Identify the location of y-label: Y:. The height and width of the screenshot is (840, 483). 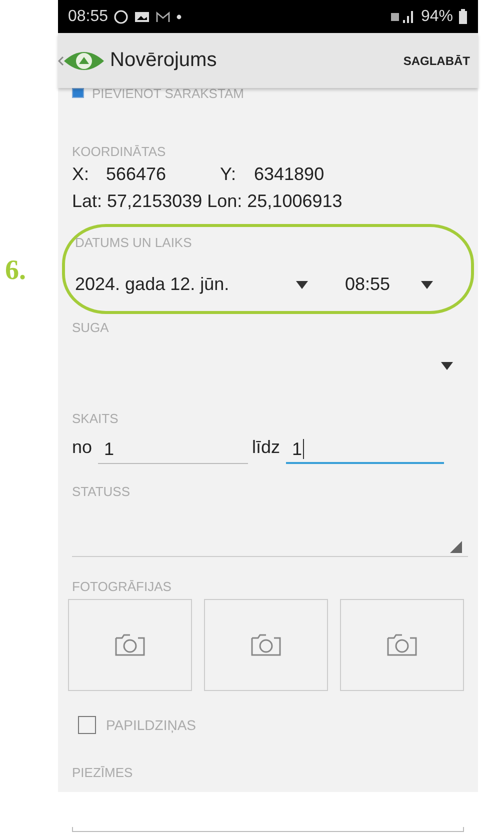
(229, 174).